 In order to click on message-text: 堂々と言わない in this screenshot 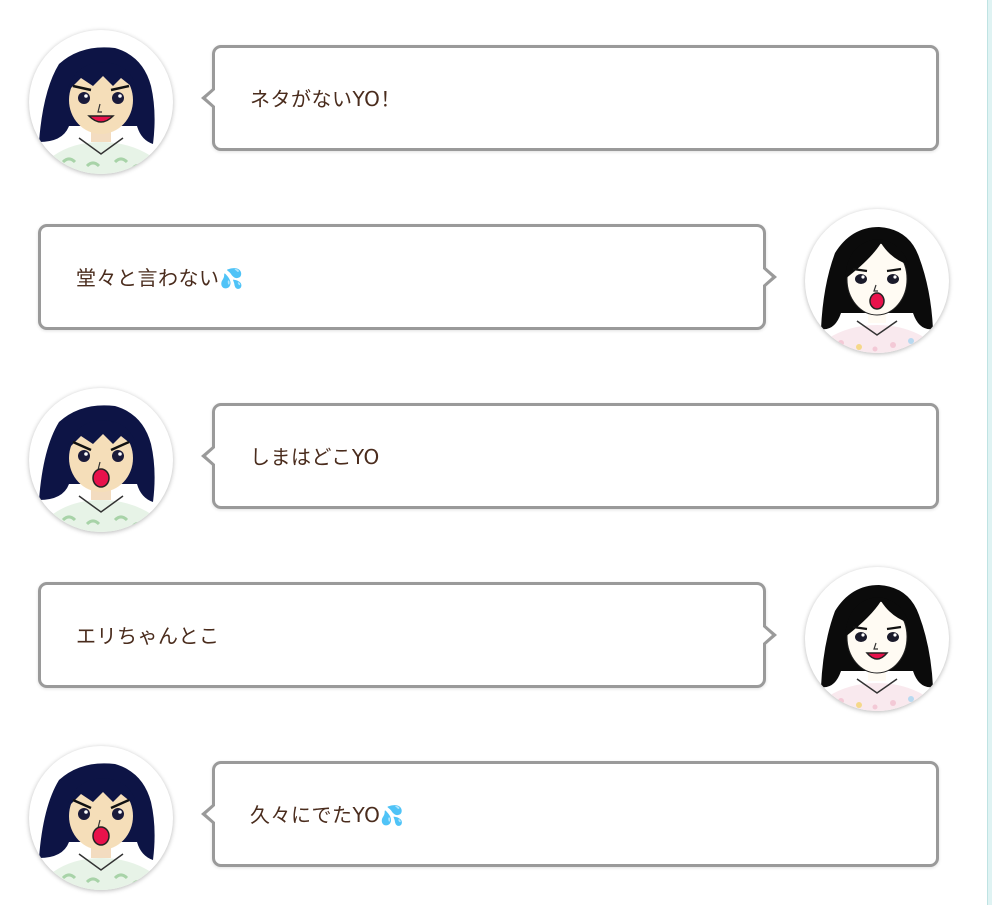, I will do `click(148, 278)`.